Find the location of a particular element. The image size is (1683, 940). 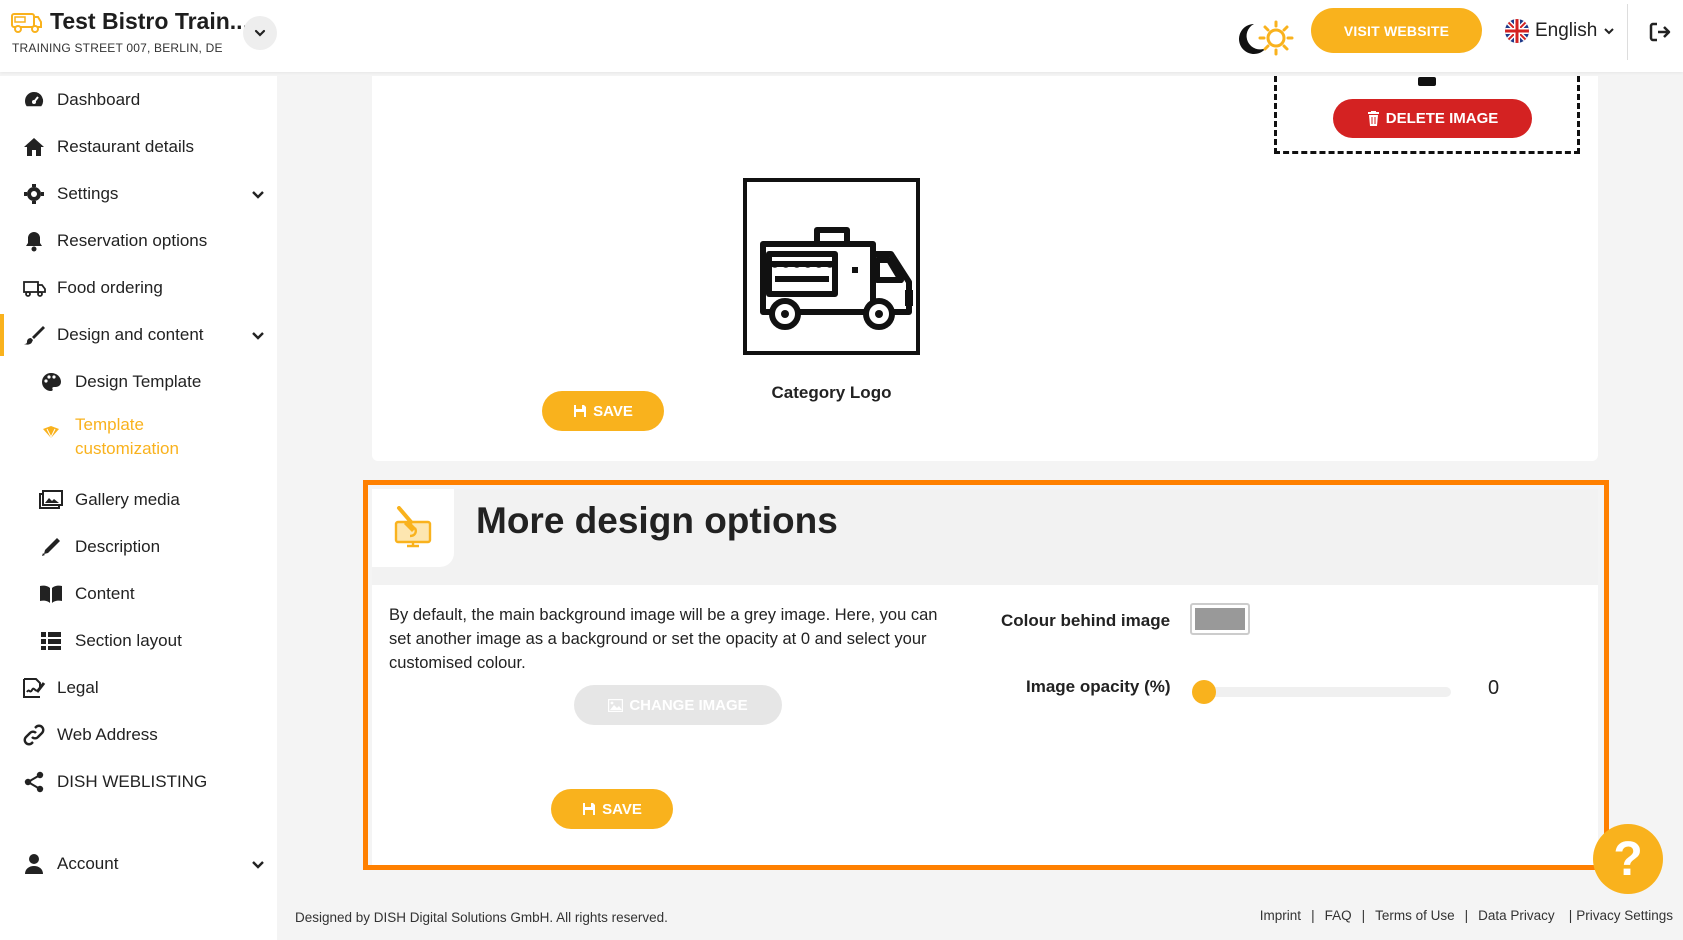

sidebar-item-dashboard: Dashboard is located at coordinates (138, 100).